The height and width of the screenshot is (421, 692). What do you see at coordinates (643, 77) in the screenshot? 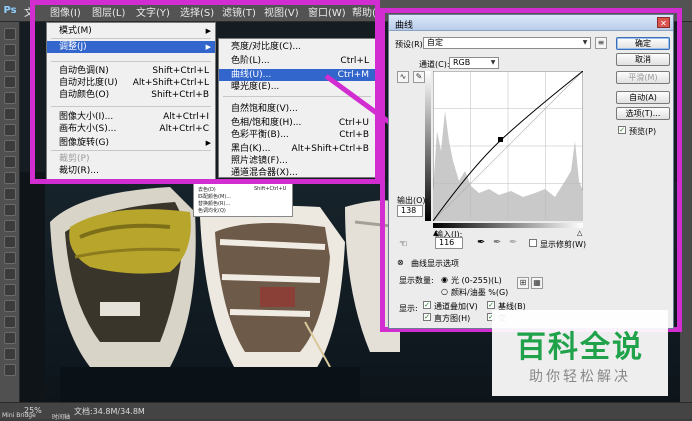
I see `smooth-button: 平滑(M)` at bounding box center [643, 77].